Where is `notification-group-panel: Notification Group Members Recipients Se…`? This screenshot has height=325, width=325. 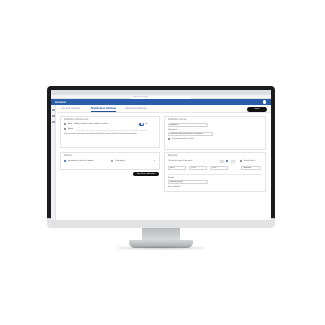 notification-group-panel: Notification Group Members Recipients Se… is located at coordinates (215, 133).